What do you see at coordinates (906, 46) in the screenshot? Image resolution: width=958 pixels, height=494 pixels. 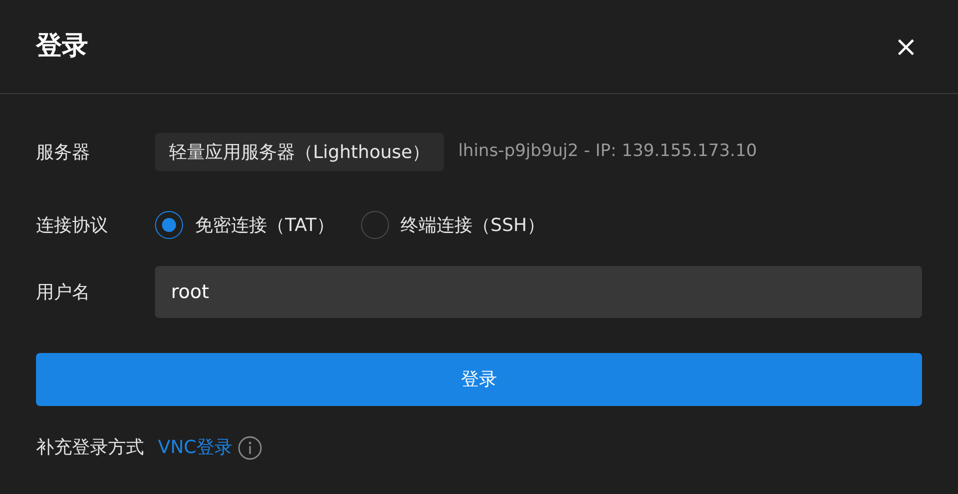 I see `close-button: ×` at bounding box center [906, 46].